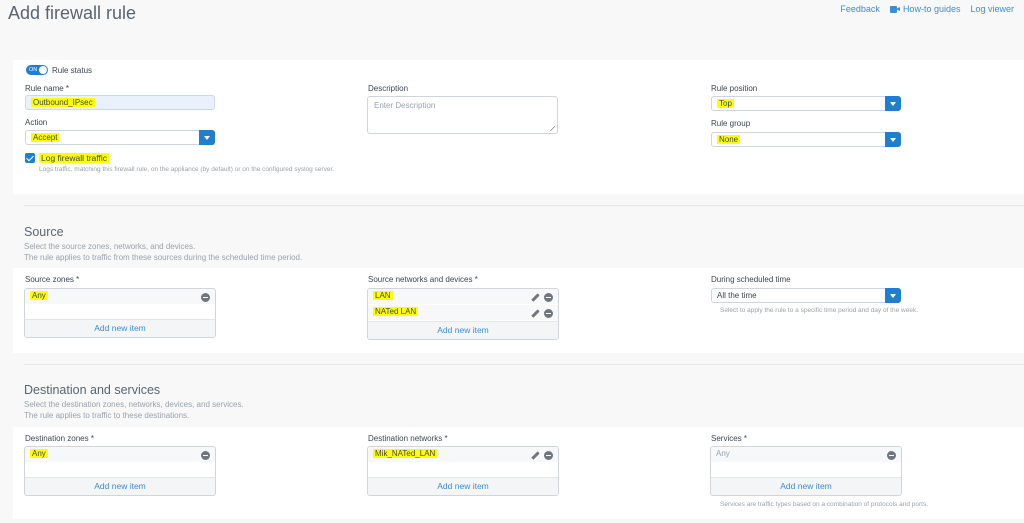 This screenshot has height=523, width=1024. I want to click on action-select: Accept, so click(120, 137).